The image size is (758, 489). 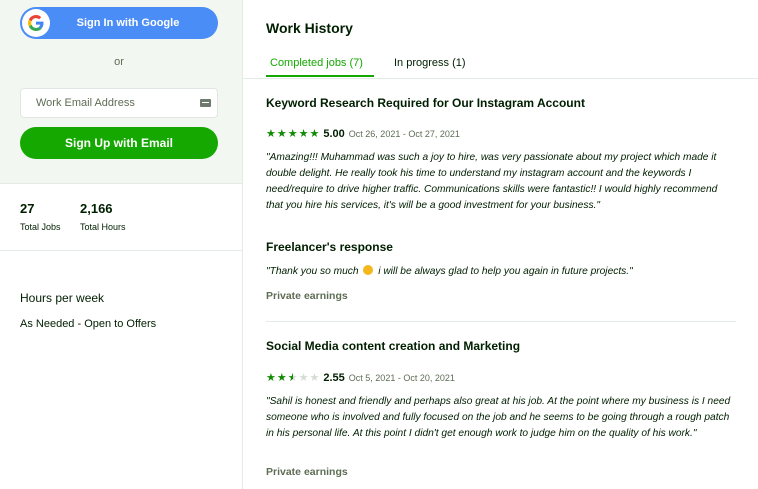 I want to click on total-hours-stat: 2,166 Total Hours, so click(x=103, y=216).